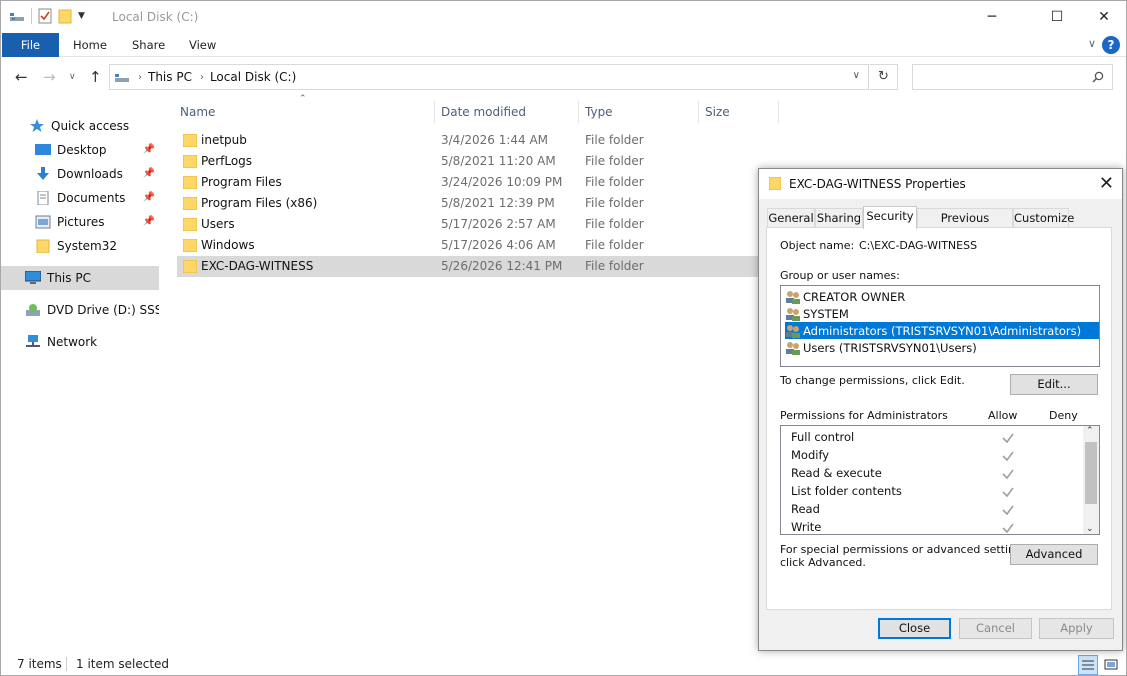 The image size is (1127, 676). What do you see at coordinates (148, 45) in the screenshot?
I see `tab-share: Share` at bounding box center [148, 45].